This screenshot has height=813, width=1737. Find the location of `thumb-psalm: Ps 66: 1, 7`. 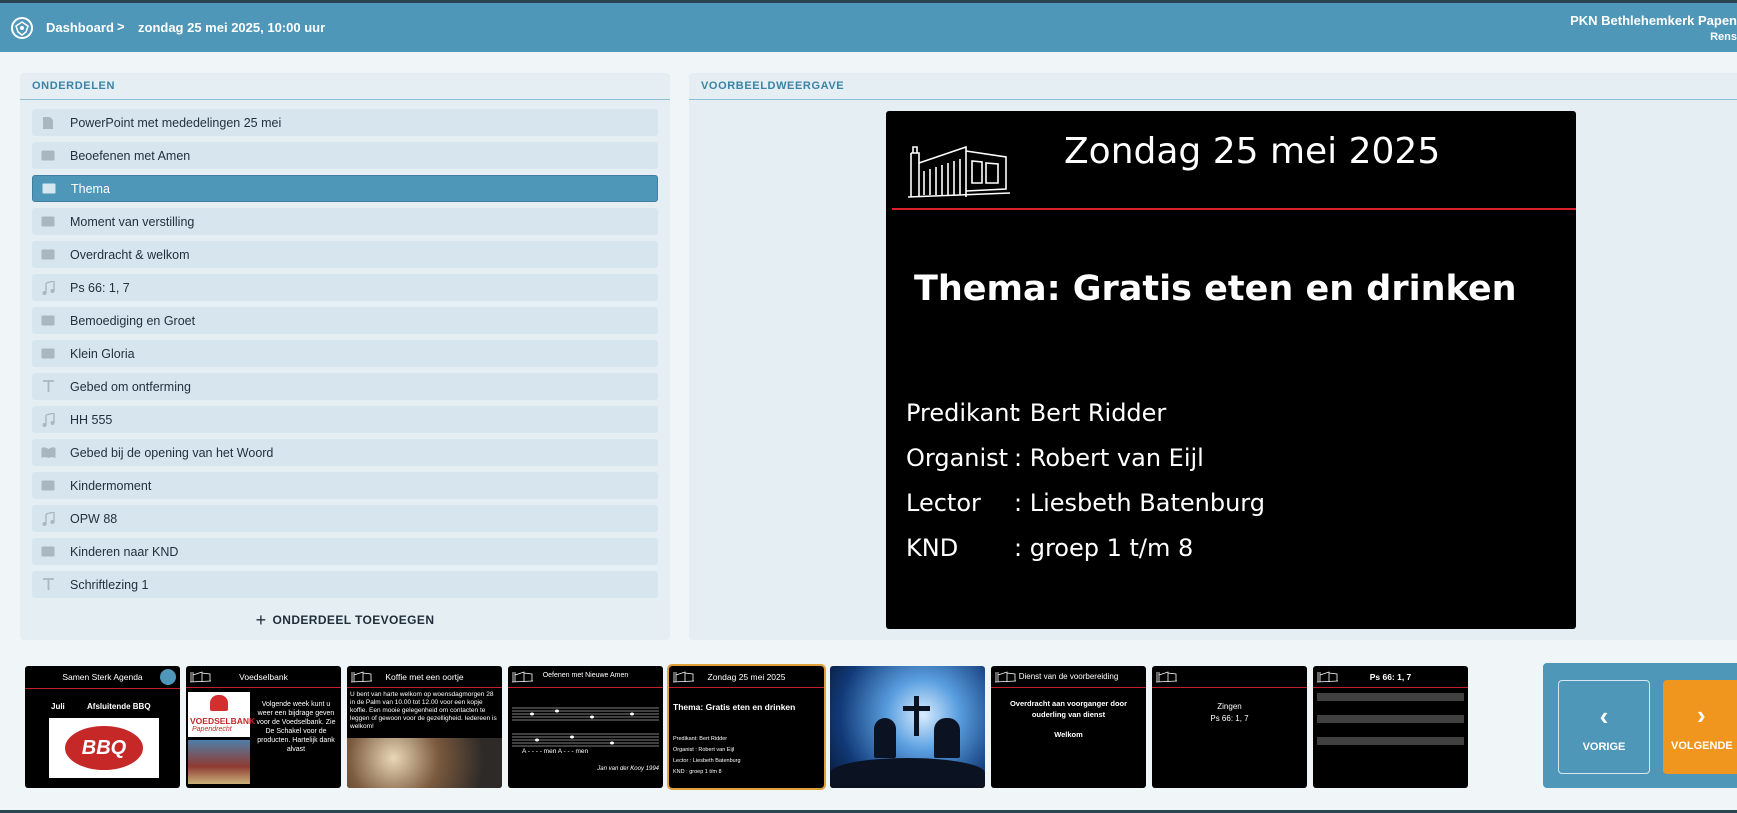

thumb-psalm: Ps 66: 1, 7 is located at coordinates (1390, 727).